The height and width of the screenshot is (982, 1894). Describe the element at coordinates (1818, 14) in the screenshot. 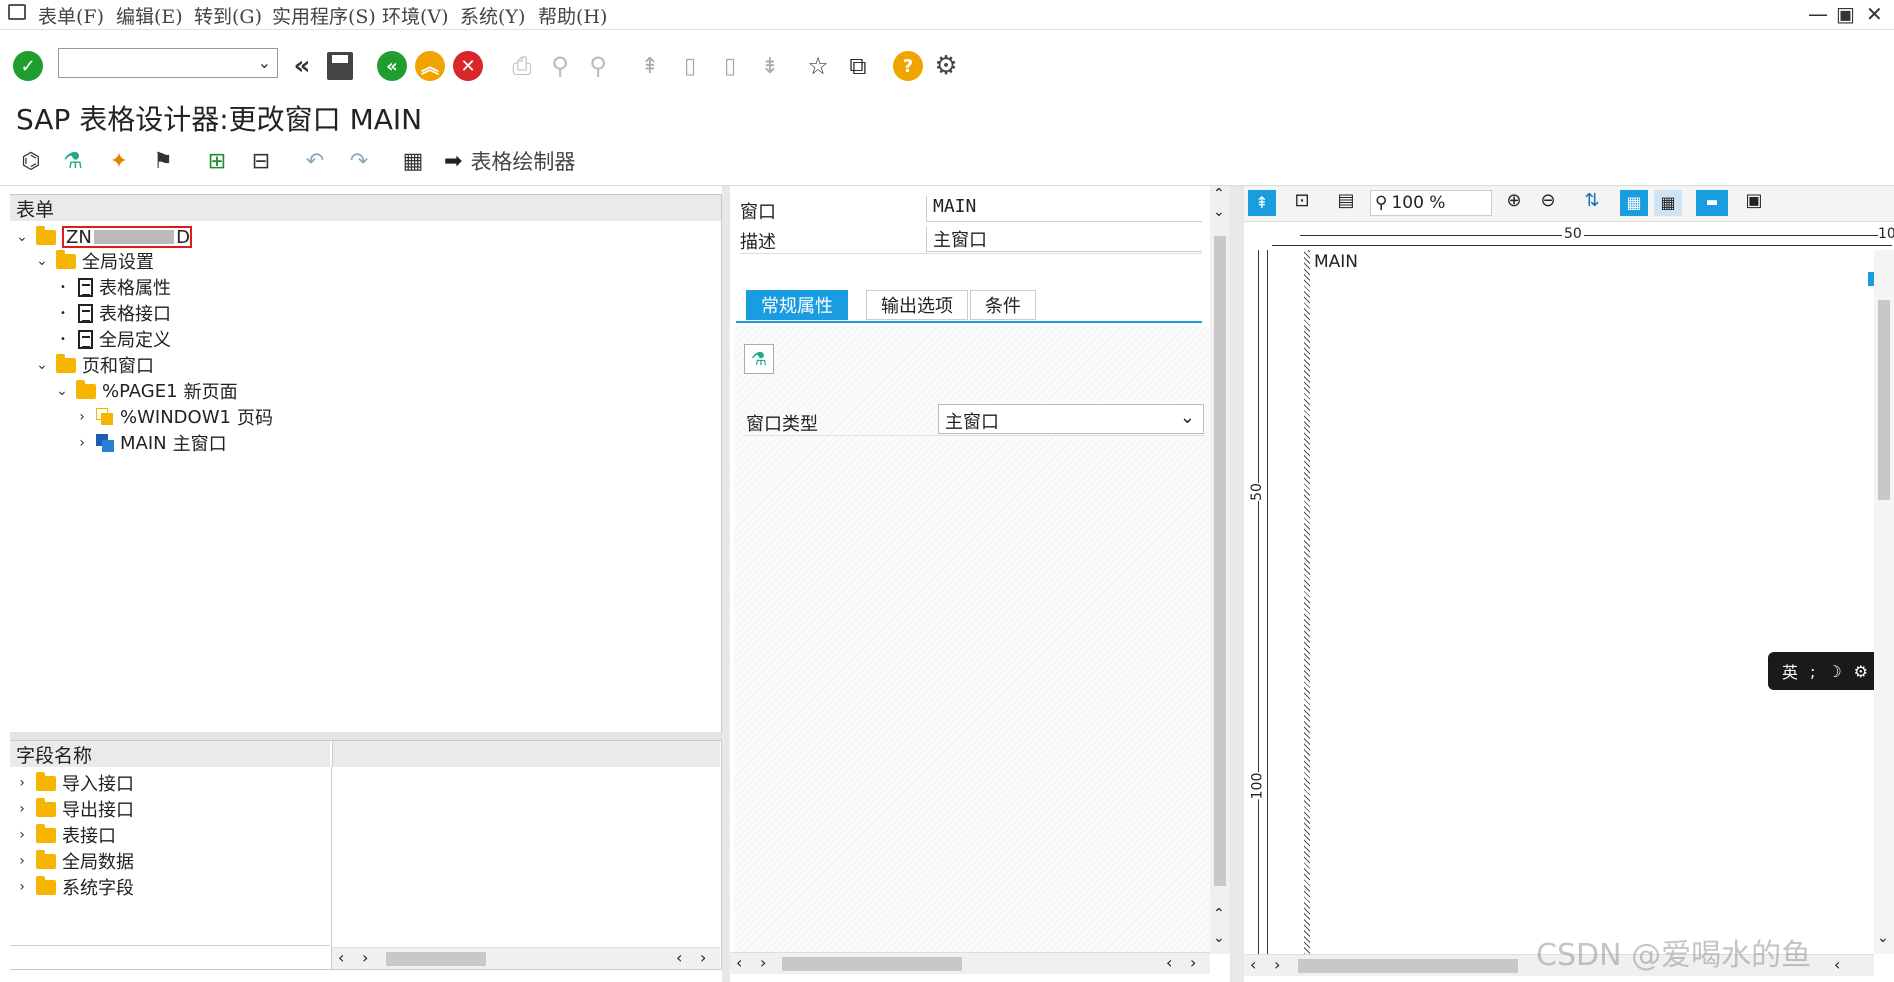

I see `minimize-icon: —` at that location.